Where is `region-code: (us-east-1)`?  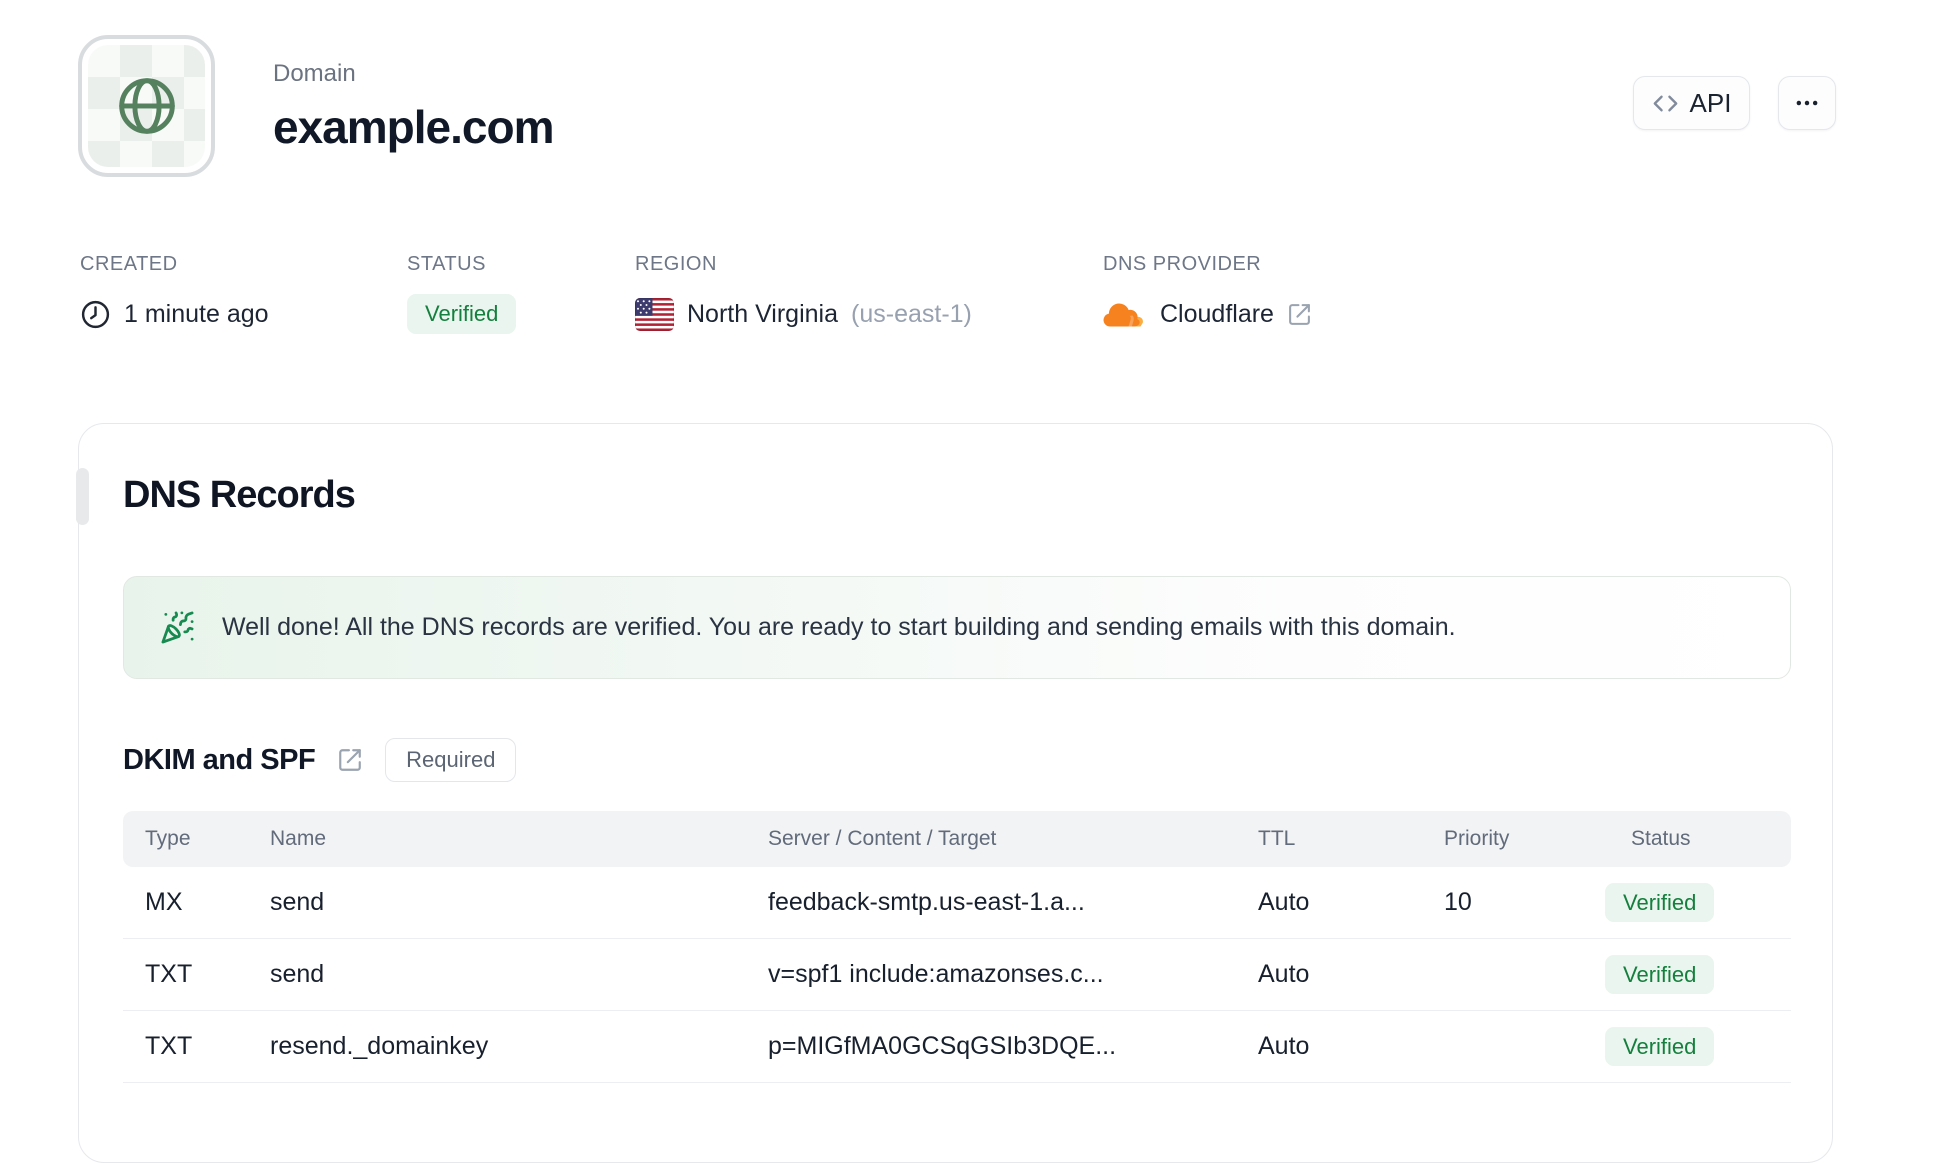 region-code: (us-east-1) is located at coordinates (911, 313).